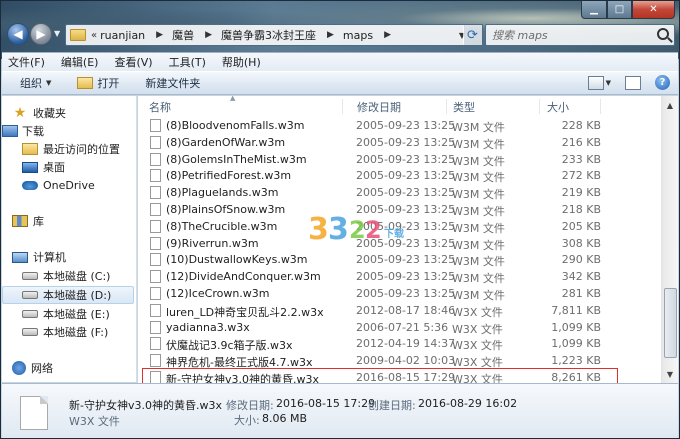 Image resolution: width=680 pixels, height=439 pixels. I want to click on open-button: 打开, so click(98, 83).